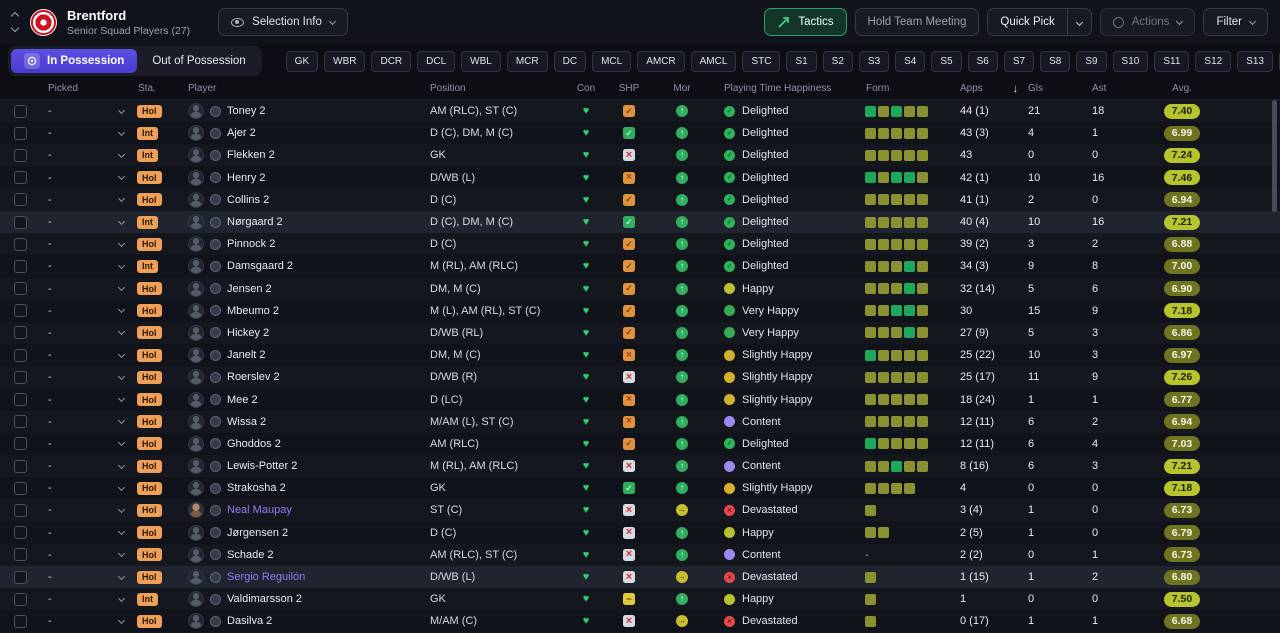 This screenshot has width=1280, height=633. I want to click on position-filter-button: S5, so click(946, 61).